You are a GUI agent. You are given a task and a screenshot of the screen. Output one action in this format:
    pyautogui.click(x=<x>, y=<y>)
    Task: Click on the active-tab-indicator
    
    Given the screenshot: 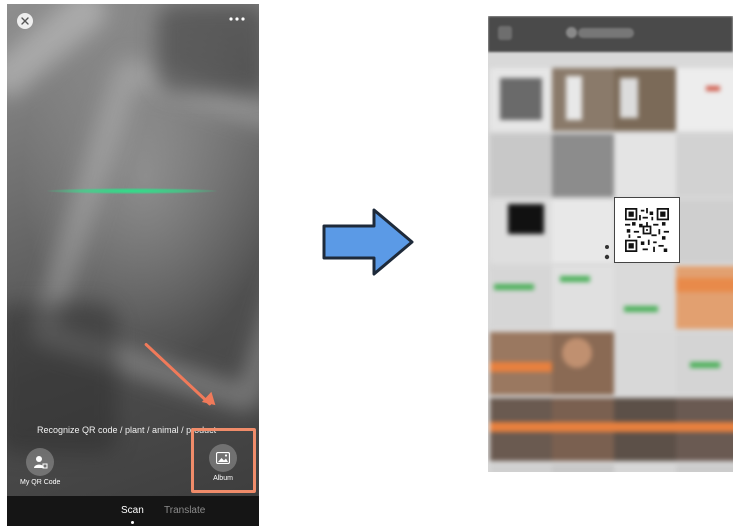 What is the action you would take?
    pyautogui.click(x=132, y=522)
    